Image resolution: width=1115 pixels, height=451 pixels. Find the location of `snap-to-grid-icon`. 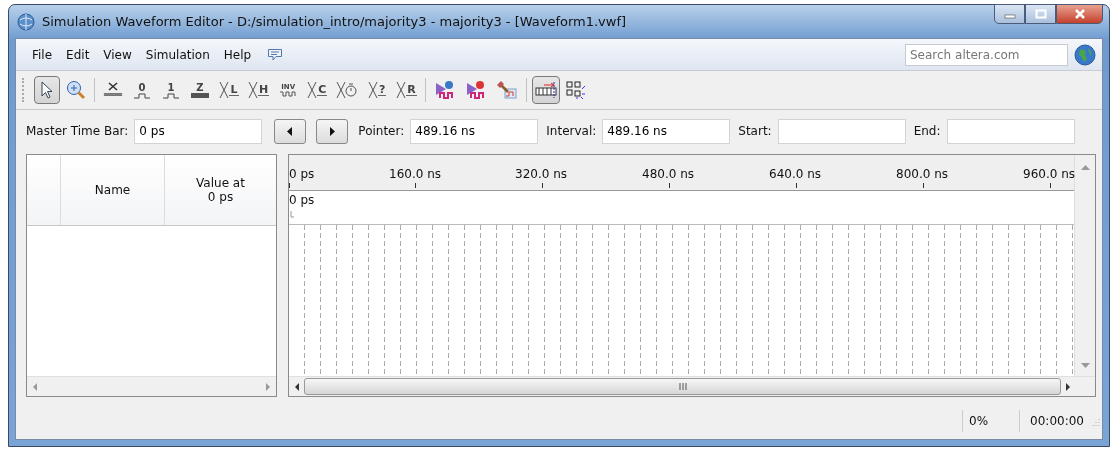

snap-to-grid-icon is located at coordinates (545, 90).